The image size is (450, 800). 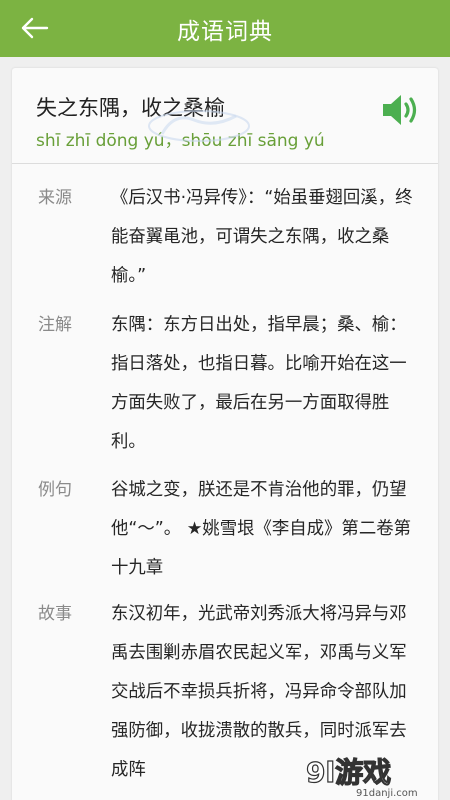 I want to click on source-text: 《后汉书·冯异传》：“始虽垂翅回溪，终能奋翼黾池，可谓失之东隅，收之桑榆。”, so click(x=262, y=237).